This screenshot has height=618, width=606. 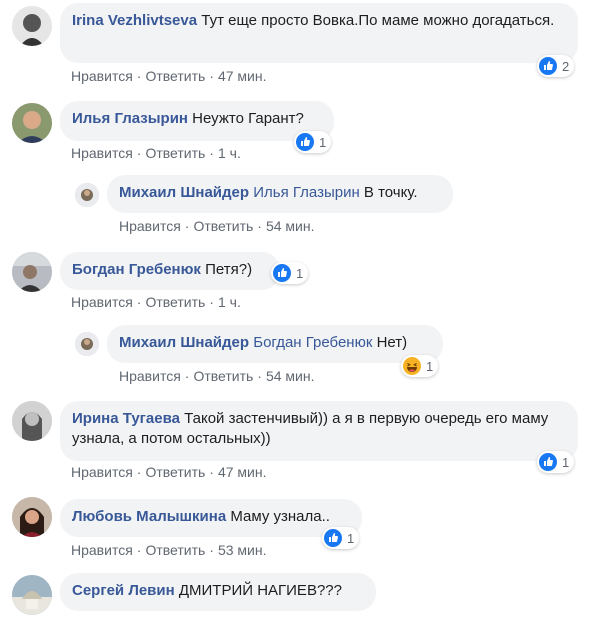 I want to click on reply-bubble: Михаил Шнайдер Илья Глазырин В точку., so click(x=280, y=194).